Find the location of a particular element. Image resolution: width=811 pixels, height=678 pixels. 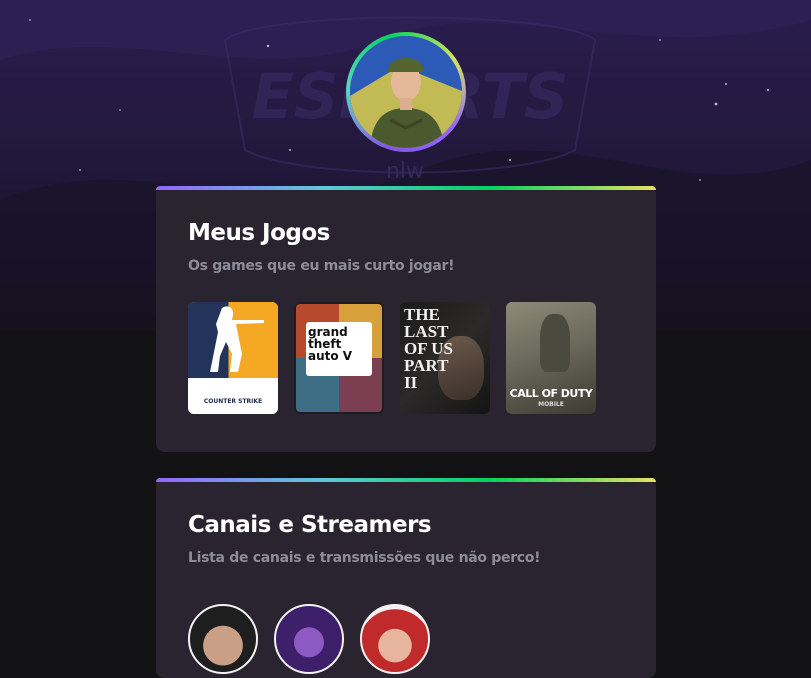

games-title: Meus Jogos is located at coordinates (259, 233).